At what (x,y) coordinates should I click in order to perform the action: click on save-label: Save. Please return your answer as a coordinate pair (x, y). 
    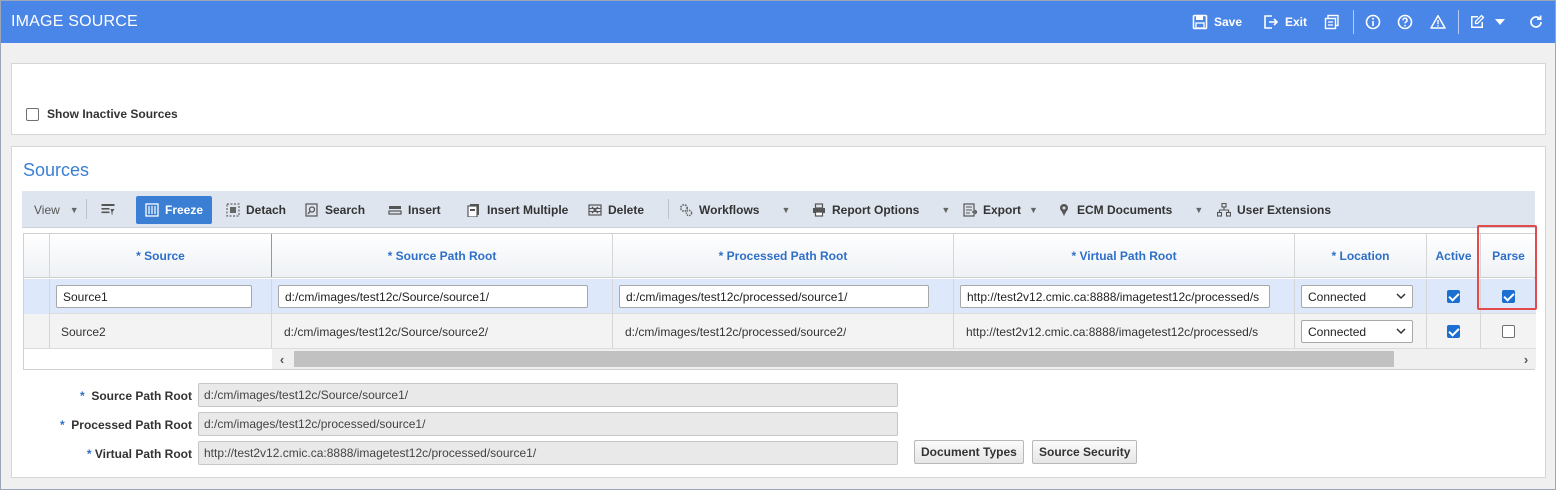
    Looking at the image, I should click on (1228, 22).